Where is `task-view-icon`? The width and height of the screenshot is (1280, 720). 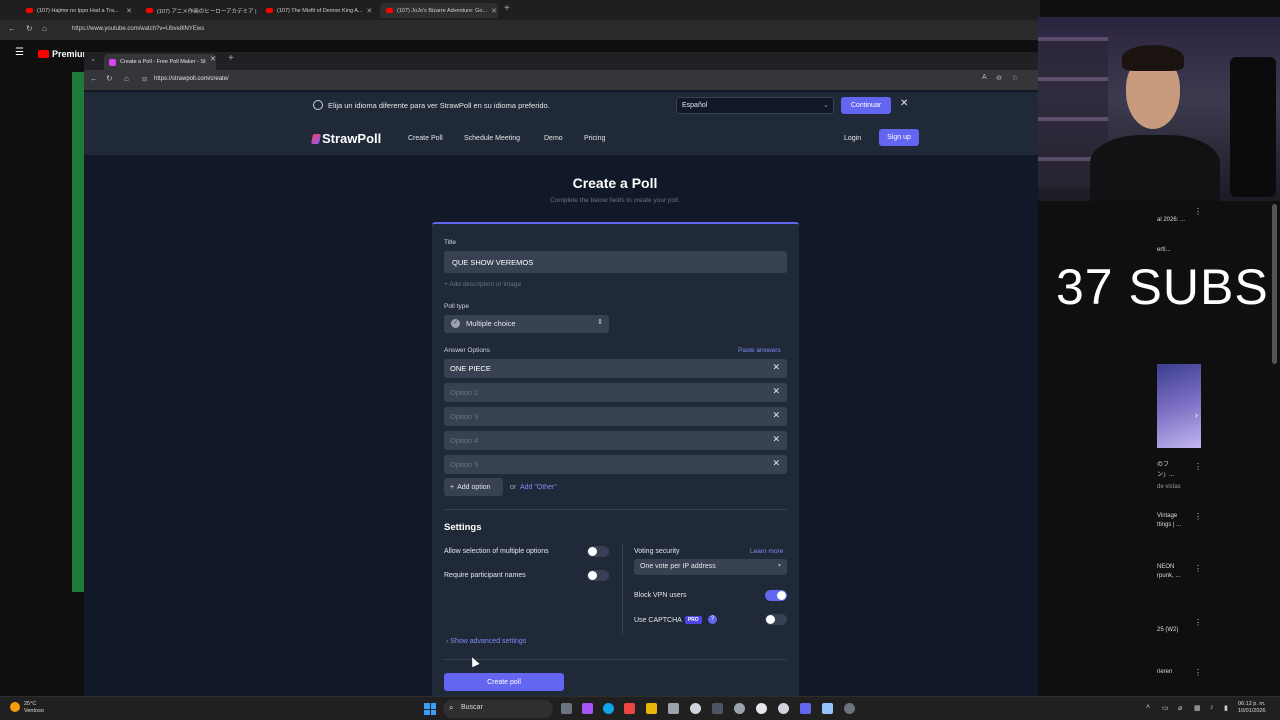 task-view-icon is located at coordinates (566, 708).